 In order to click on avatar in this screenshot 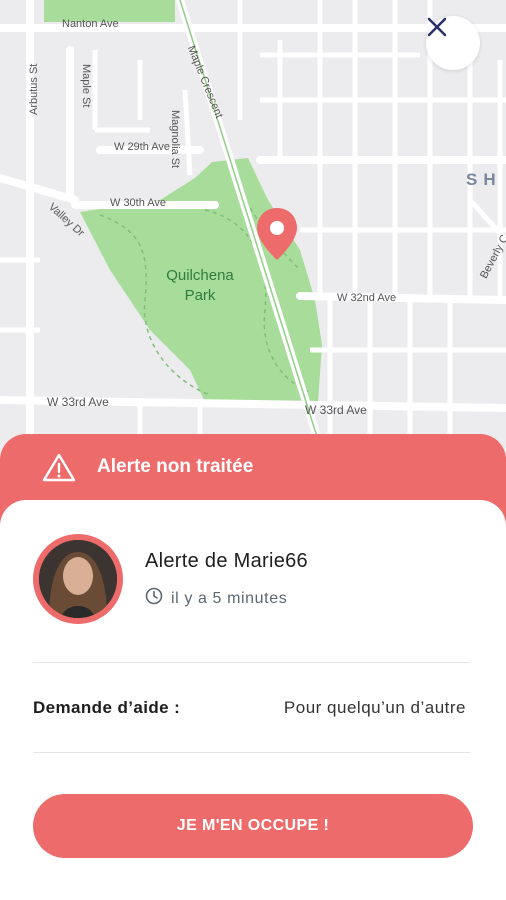, I will do `click(78, 579)`.